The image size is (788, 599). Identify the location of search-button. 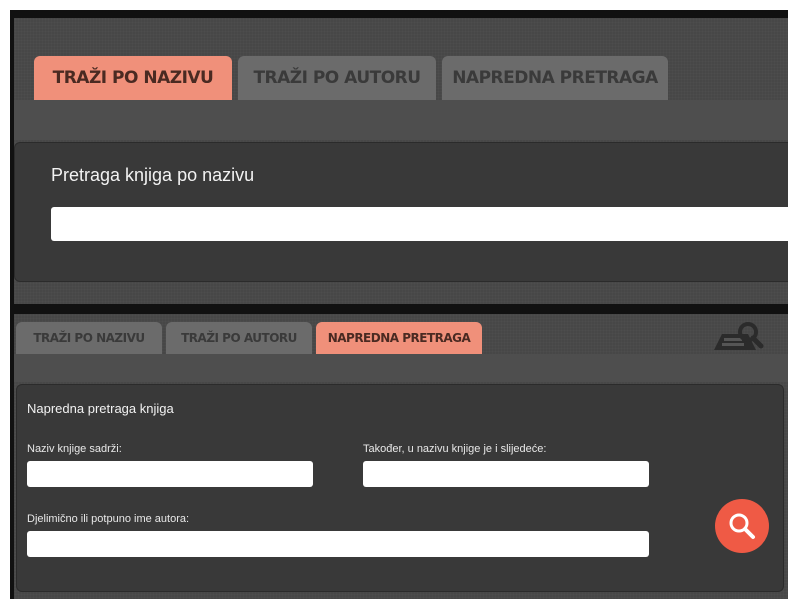
(742, 526).